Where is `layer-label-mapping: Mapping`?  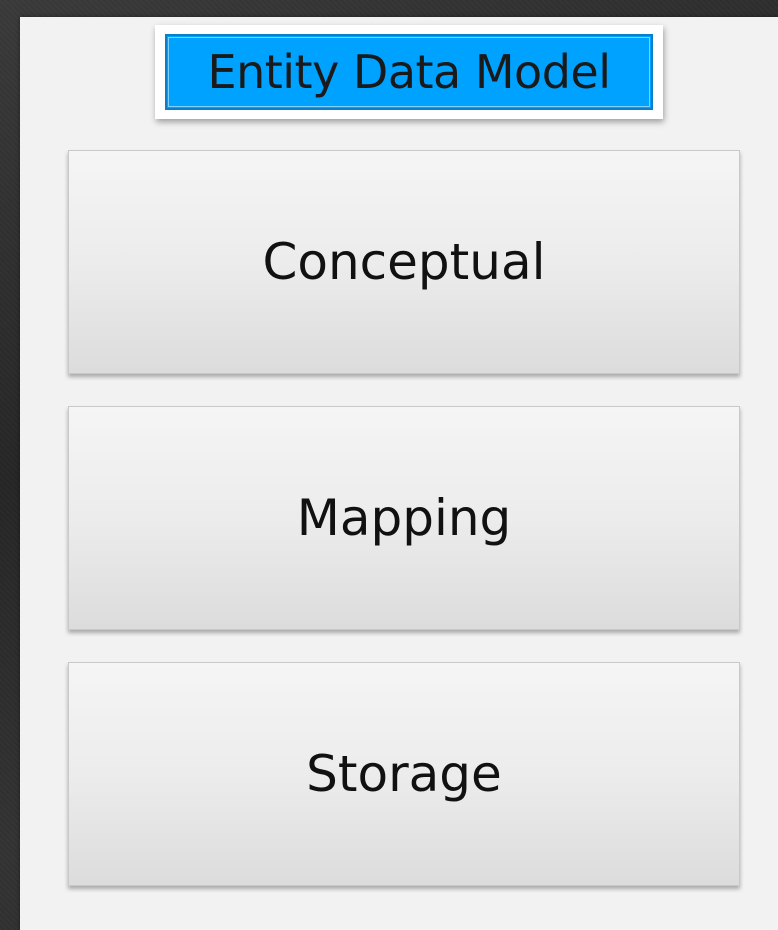
layer-label-mapping: Mapping is located at coordinates (404, 518).